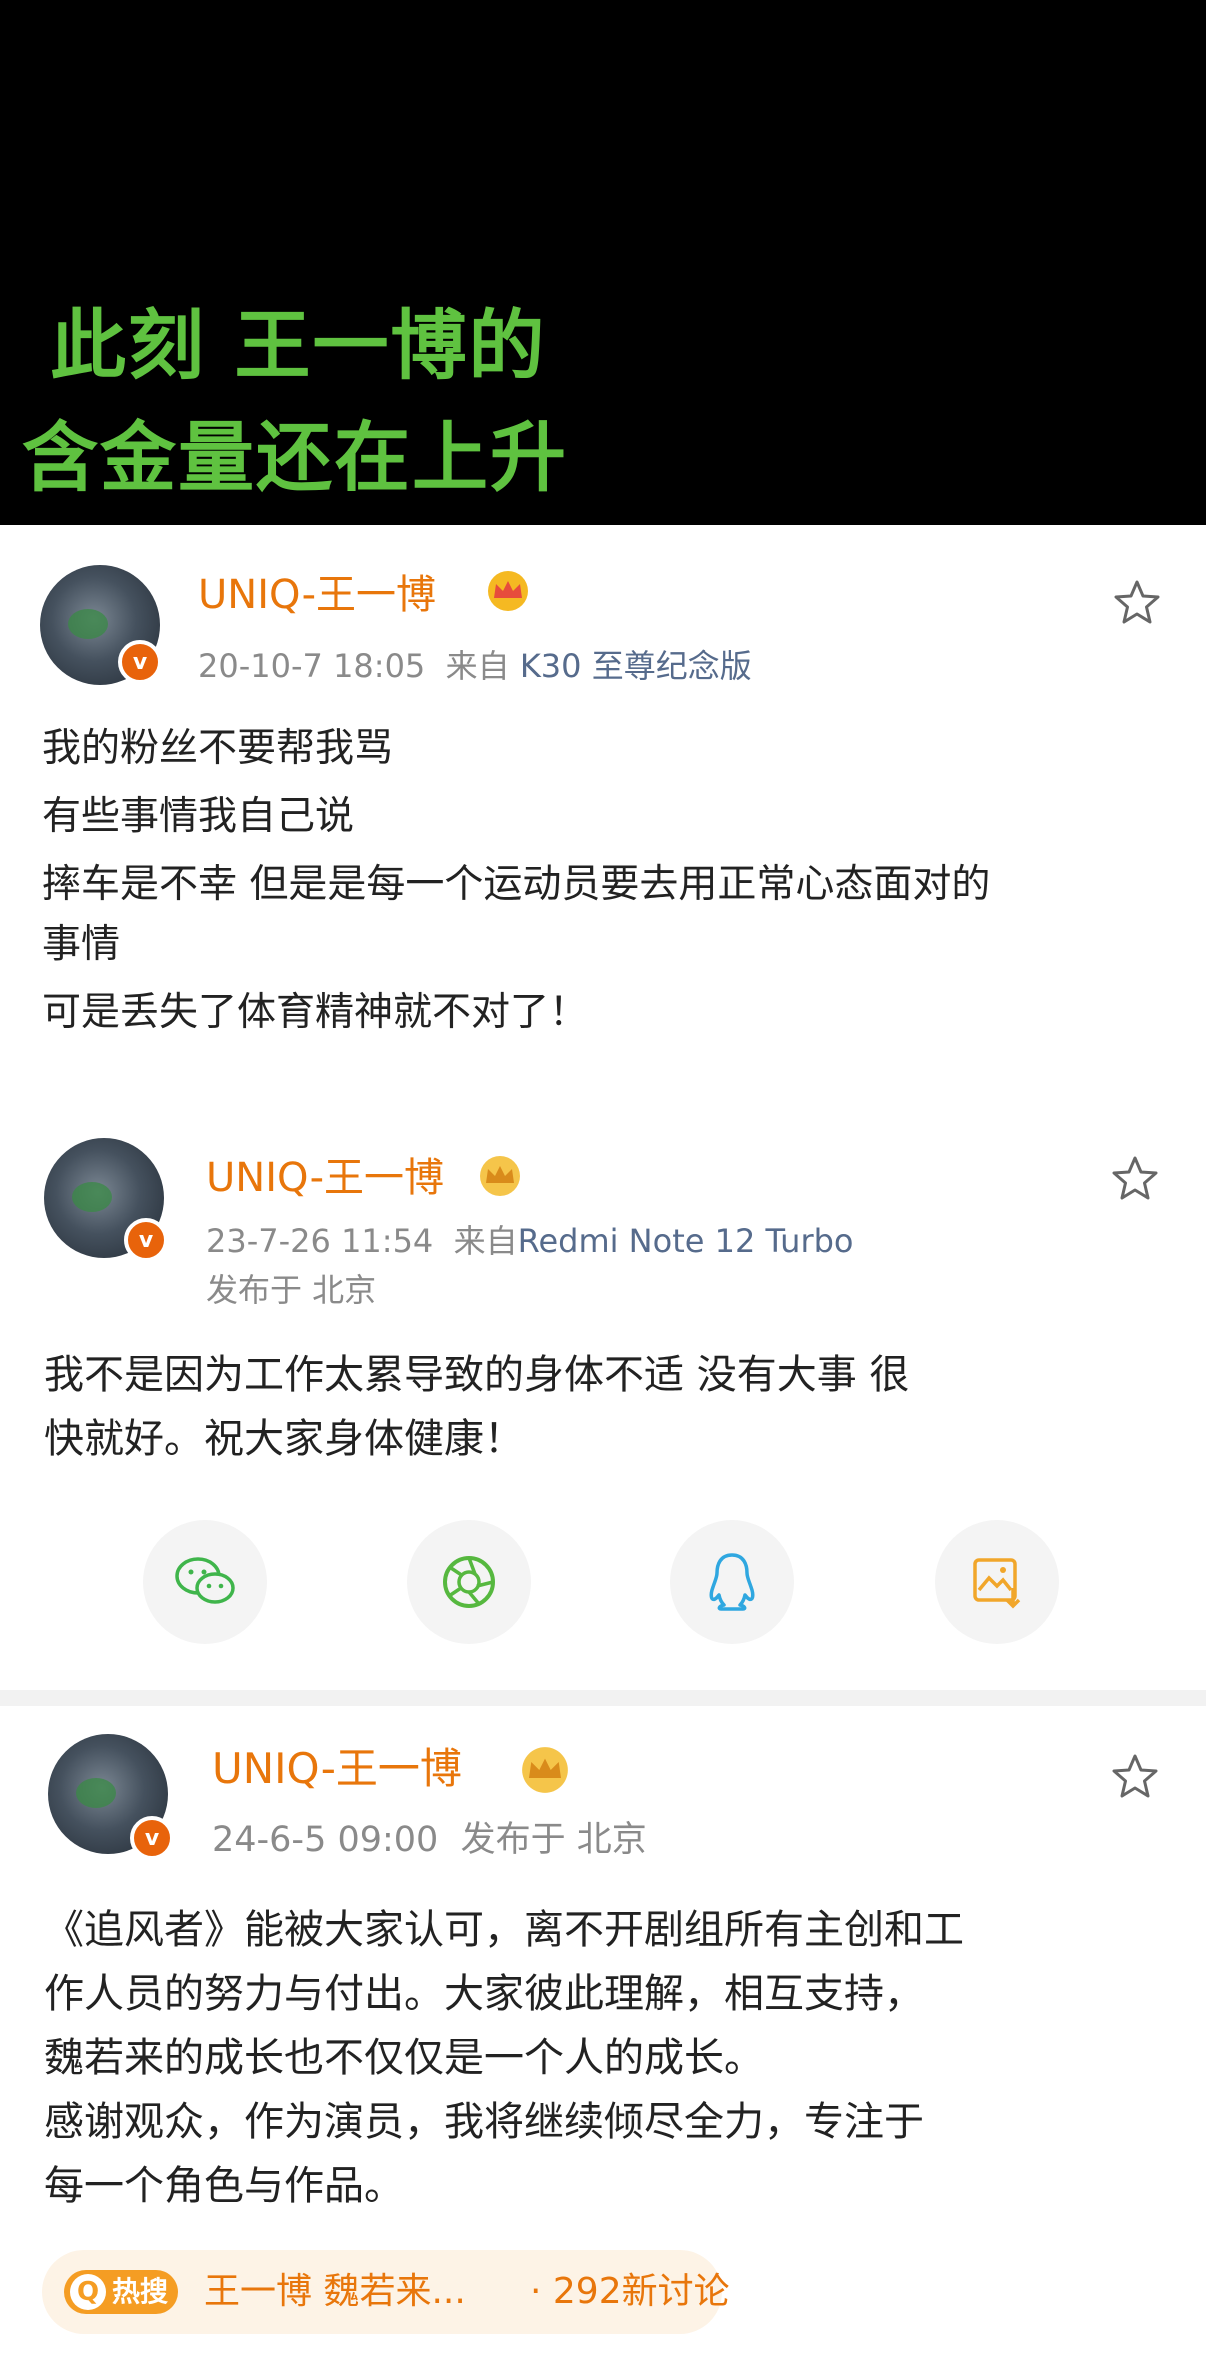 This screenshot has width=1206, height=2374. Describe the element at coordinates (284, 1439) in the screenshot. I see `post-line: 快就好。祝大家身体健康！` at that location.